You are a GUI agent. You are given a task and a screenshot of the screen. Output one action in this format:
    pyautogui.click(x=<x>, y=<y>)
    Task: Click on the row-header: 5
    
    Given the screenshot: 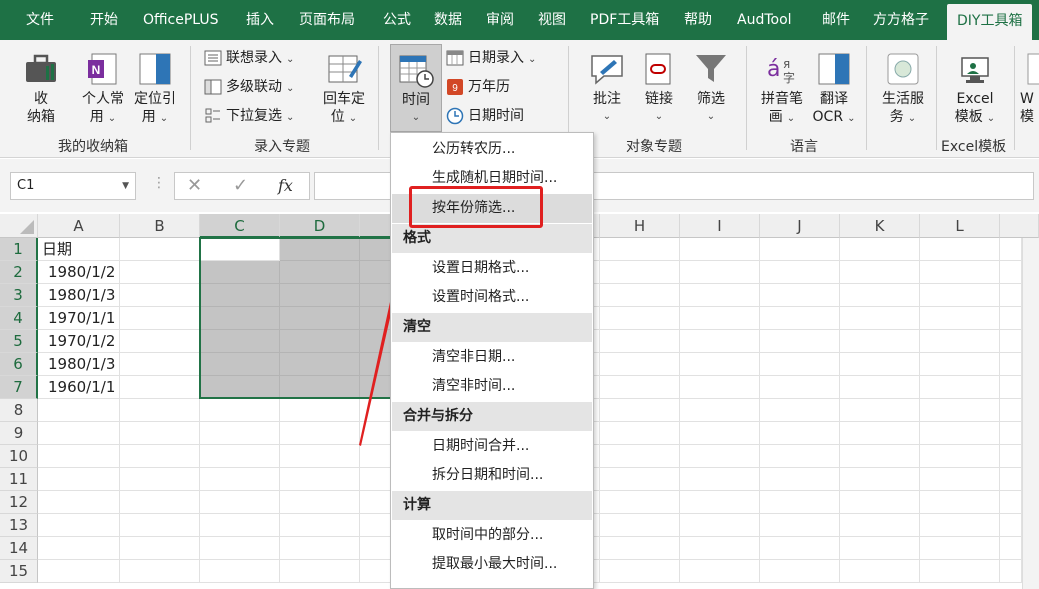 What is the action you would take?
    pyautogui.click(x=19, y=341)
    